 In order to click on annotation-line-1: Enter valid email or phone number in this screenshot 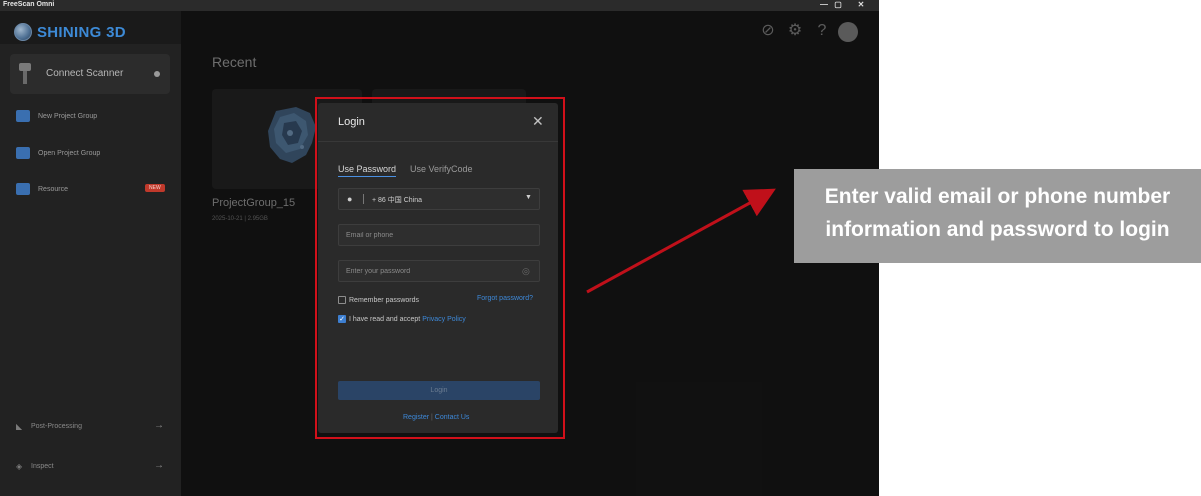, I will do `click(997, 196)`.